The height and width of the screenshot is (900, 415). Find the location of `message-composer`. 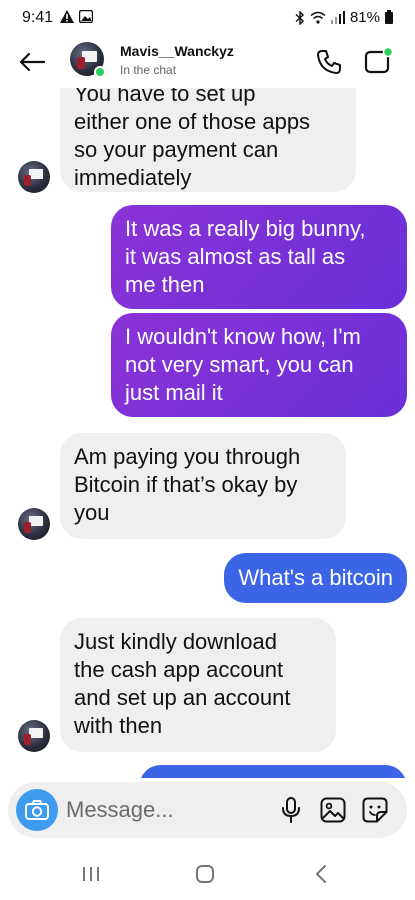

message-composer is located at coordinates (207, 810).